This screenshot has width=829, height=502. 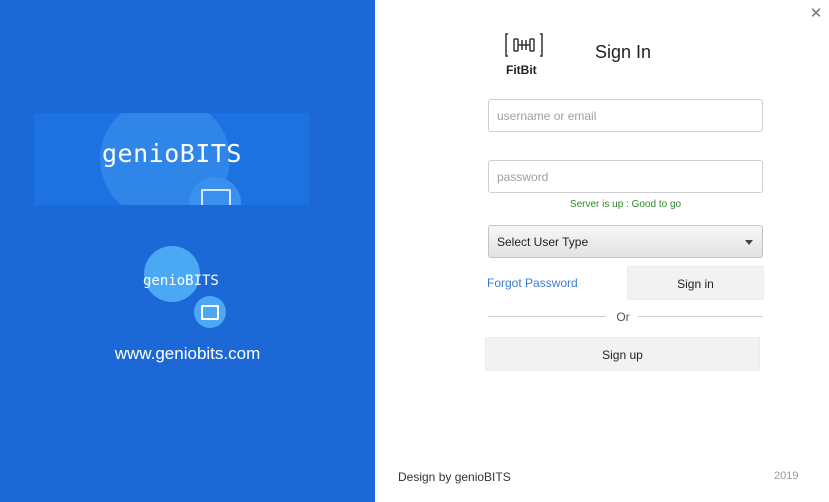 What do you see at coordinates (625, 115) in the screenshot?
I see `username-input` at bounding box center [625, 115].